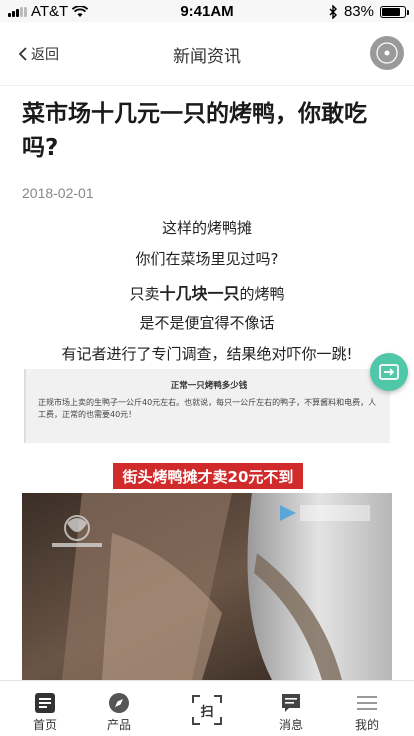 The image size is (414, 736). Describe the element at coordinates (118, 725) in the screenshot. I see `tab-label: 产品` at that location.